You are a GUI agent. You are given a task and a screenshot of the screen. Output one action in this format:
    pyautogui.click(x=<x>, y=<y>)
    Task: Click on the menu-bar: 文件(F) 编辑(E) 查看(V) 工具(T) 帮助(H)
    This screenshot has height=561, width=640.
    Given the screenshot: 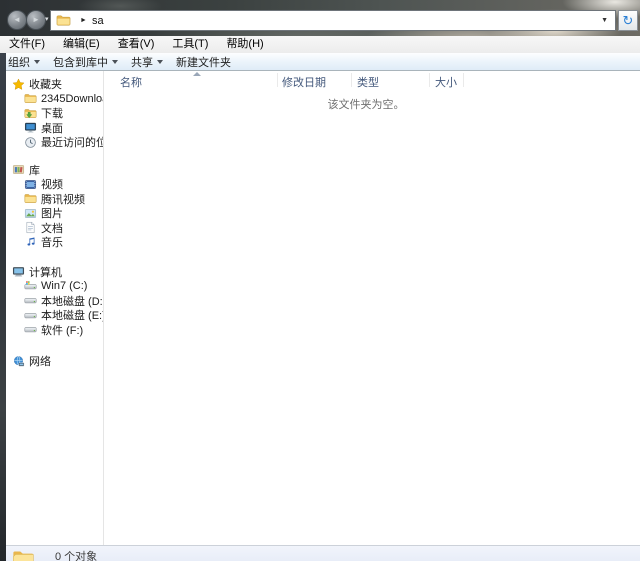 What is the action you would take?
    pyautogui.click(x=320, y=44)
    